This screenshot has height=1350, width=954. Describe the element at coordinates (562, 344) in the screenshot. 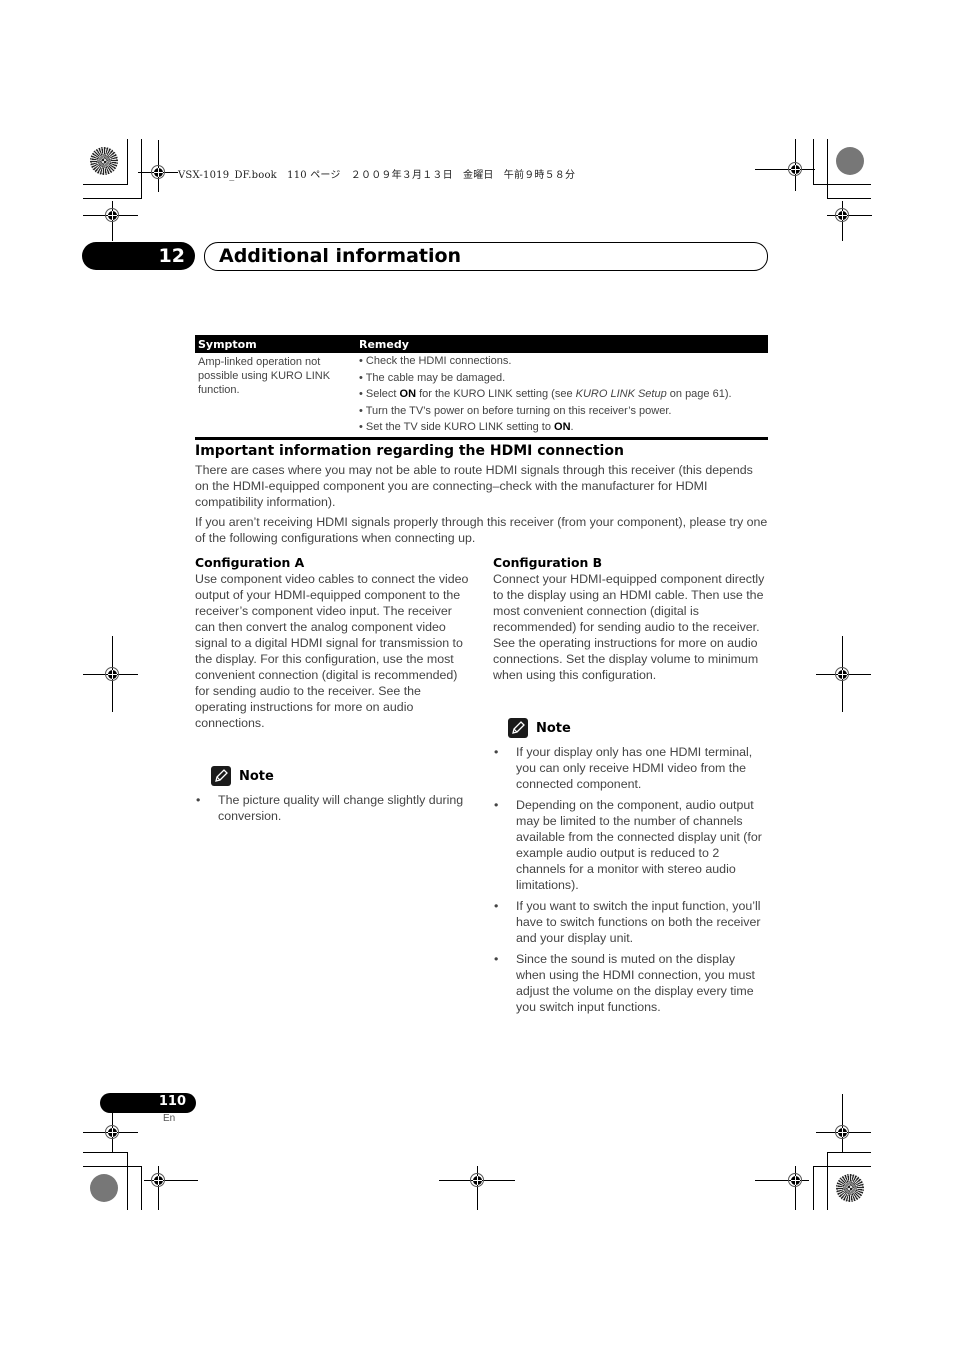

I see `column-header-remedy: Remedy` at that location.